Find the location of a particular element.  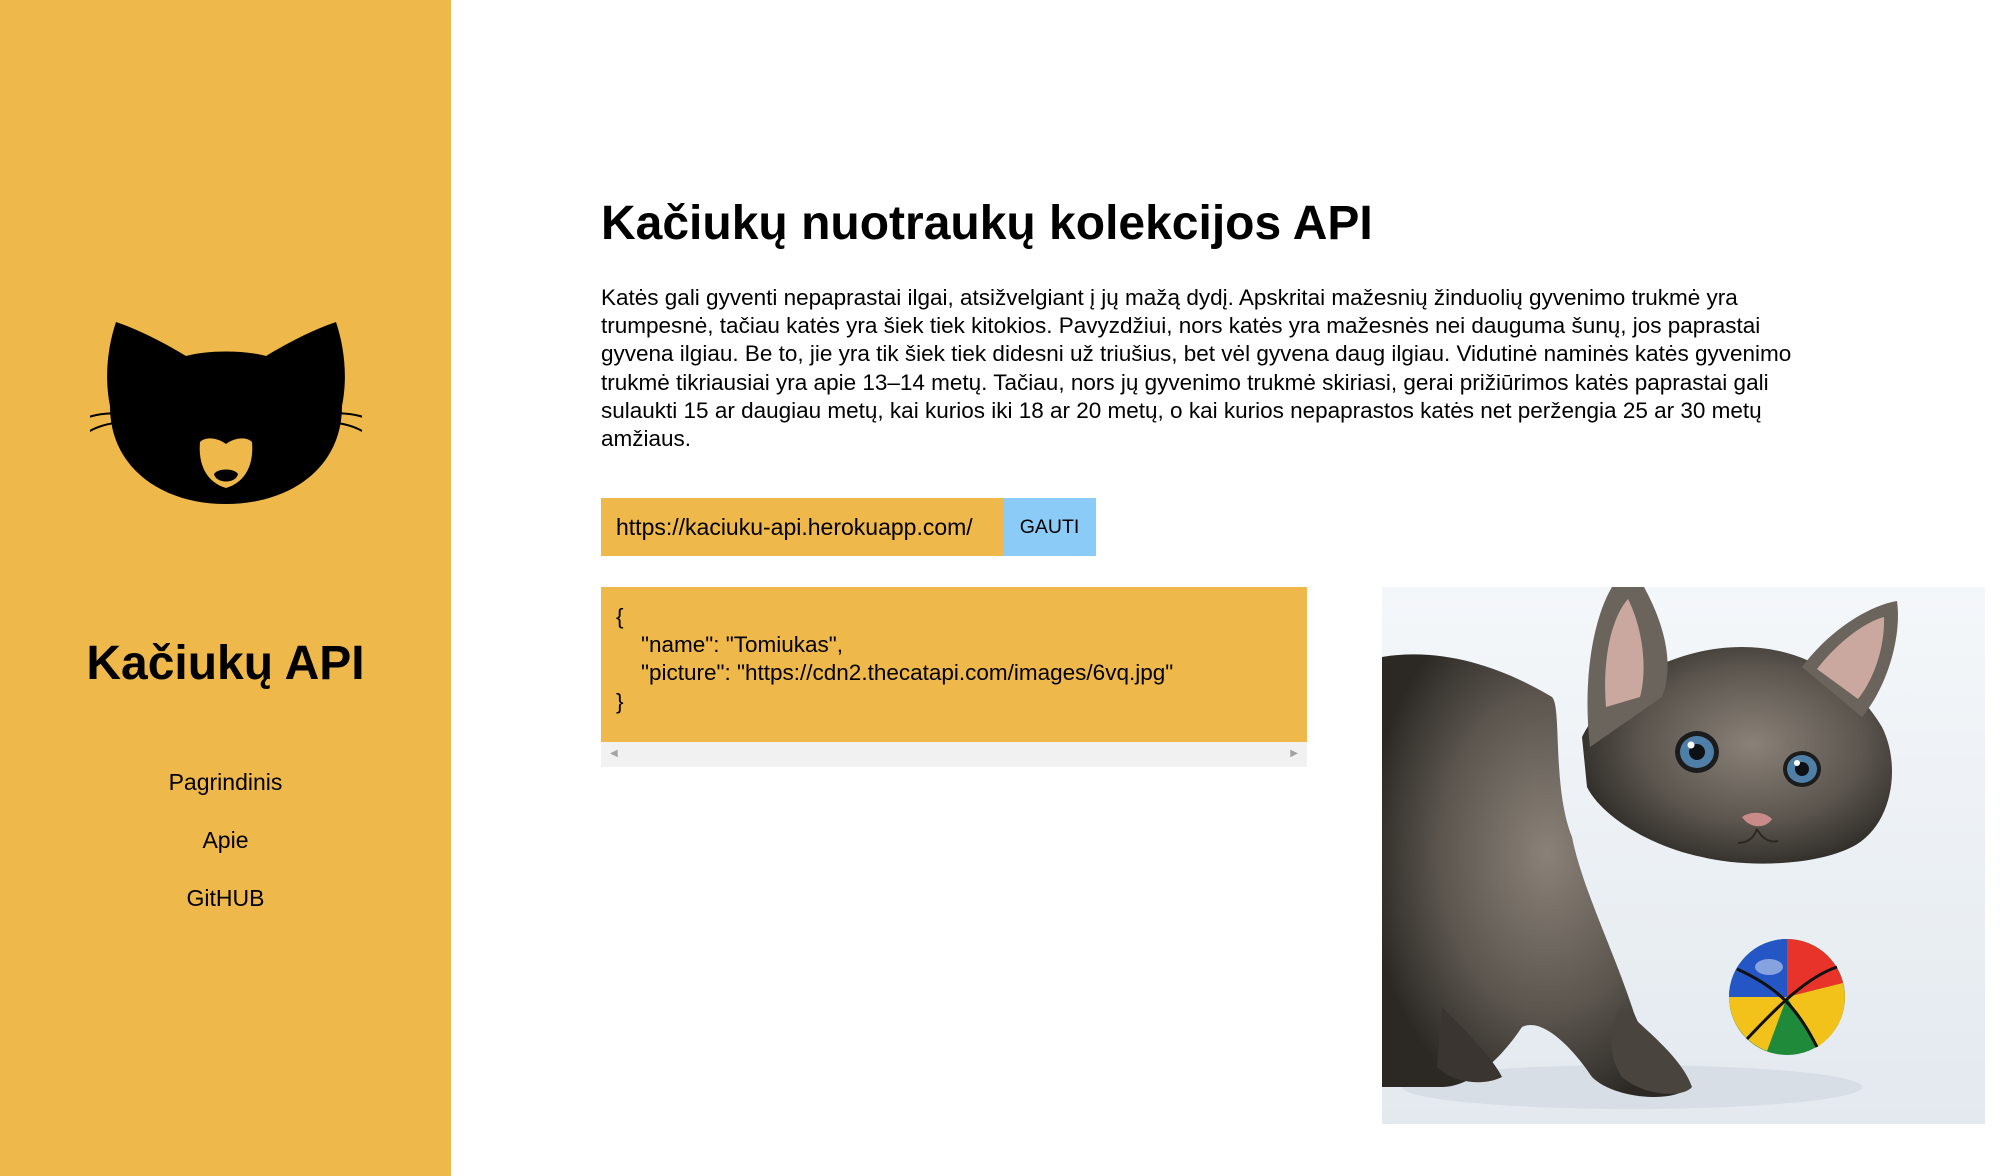

cat-head-icon is located at coordinates (226, 413).